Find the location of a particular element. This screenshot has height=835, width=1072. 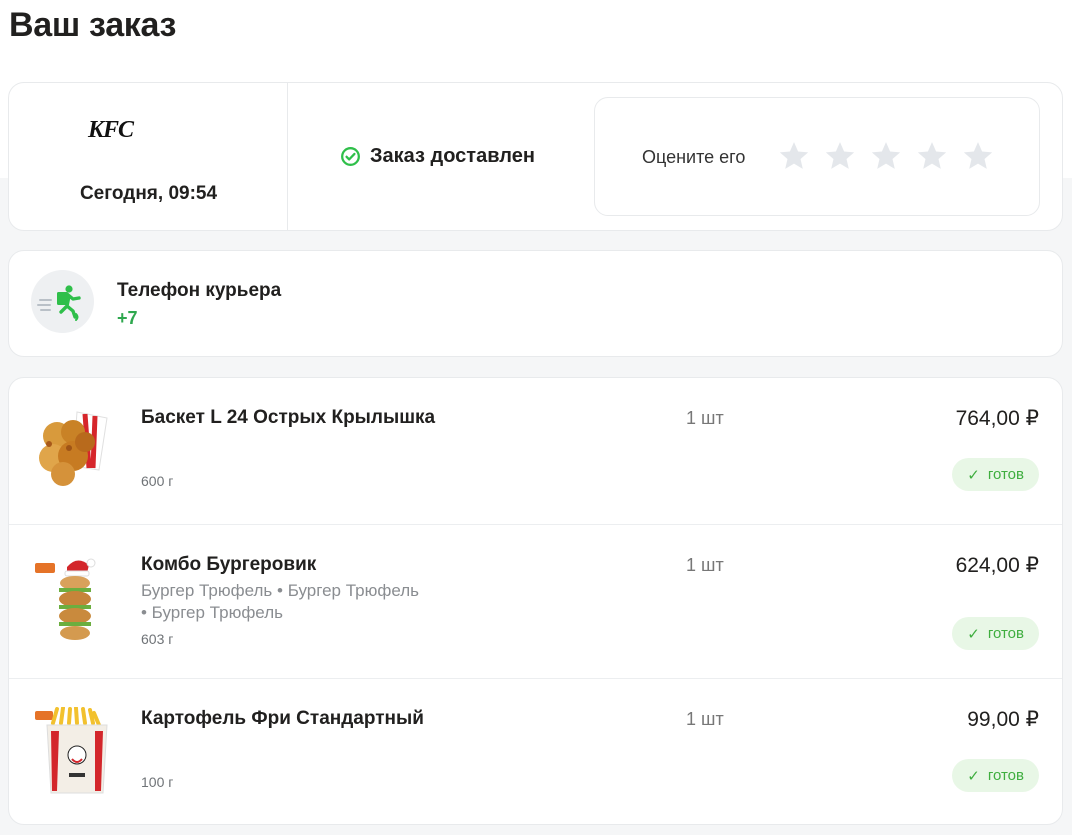

item-name: Комбо Бургеровик is located at coordinates (229, 564).